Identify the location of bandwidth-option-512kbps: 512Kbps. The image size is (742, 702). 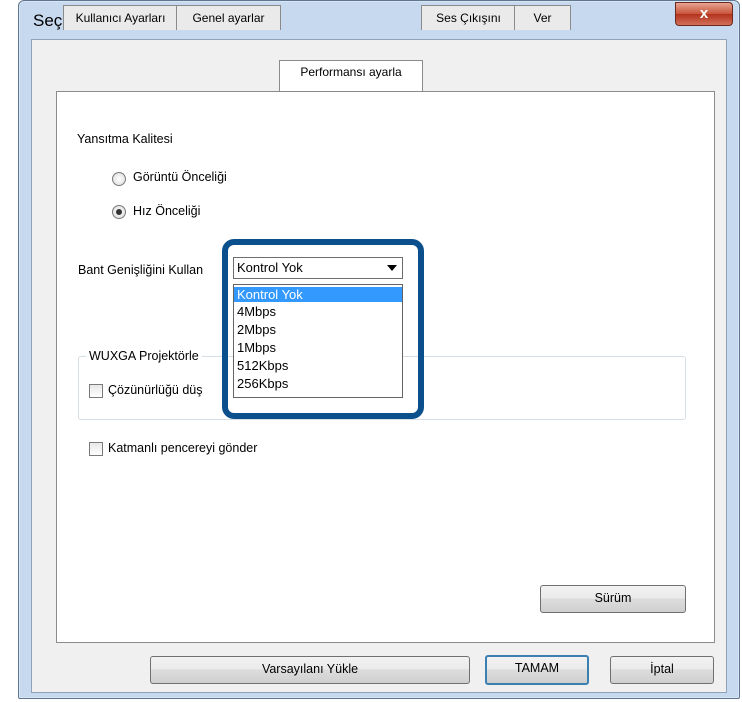
(318, 365).